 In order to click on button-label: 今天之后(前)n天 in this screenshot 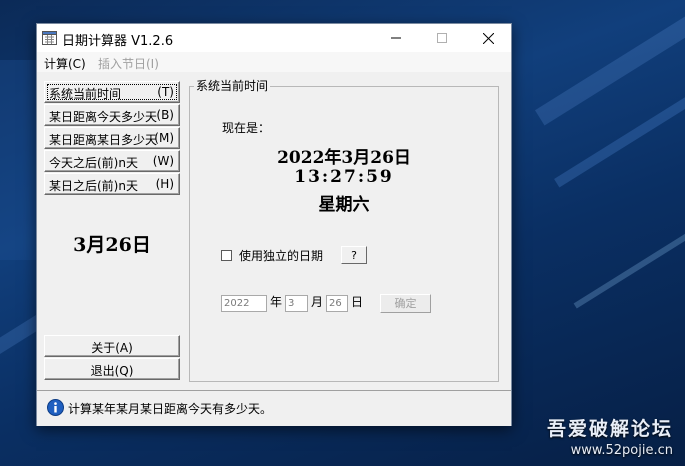, I will do `click(93, 163)`.